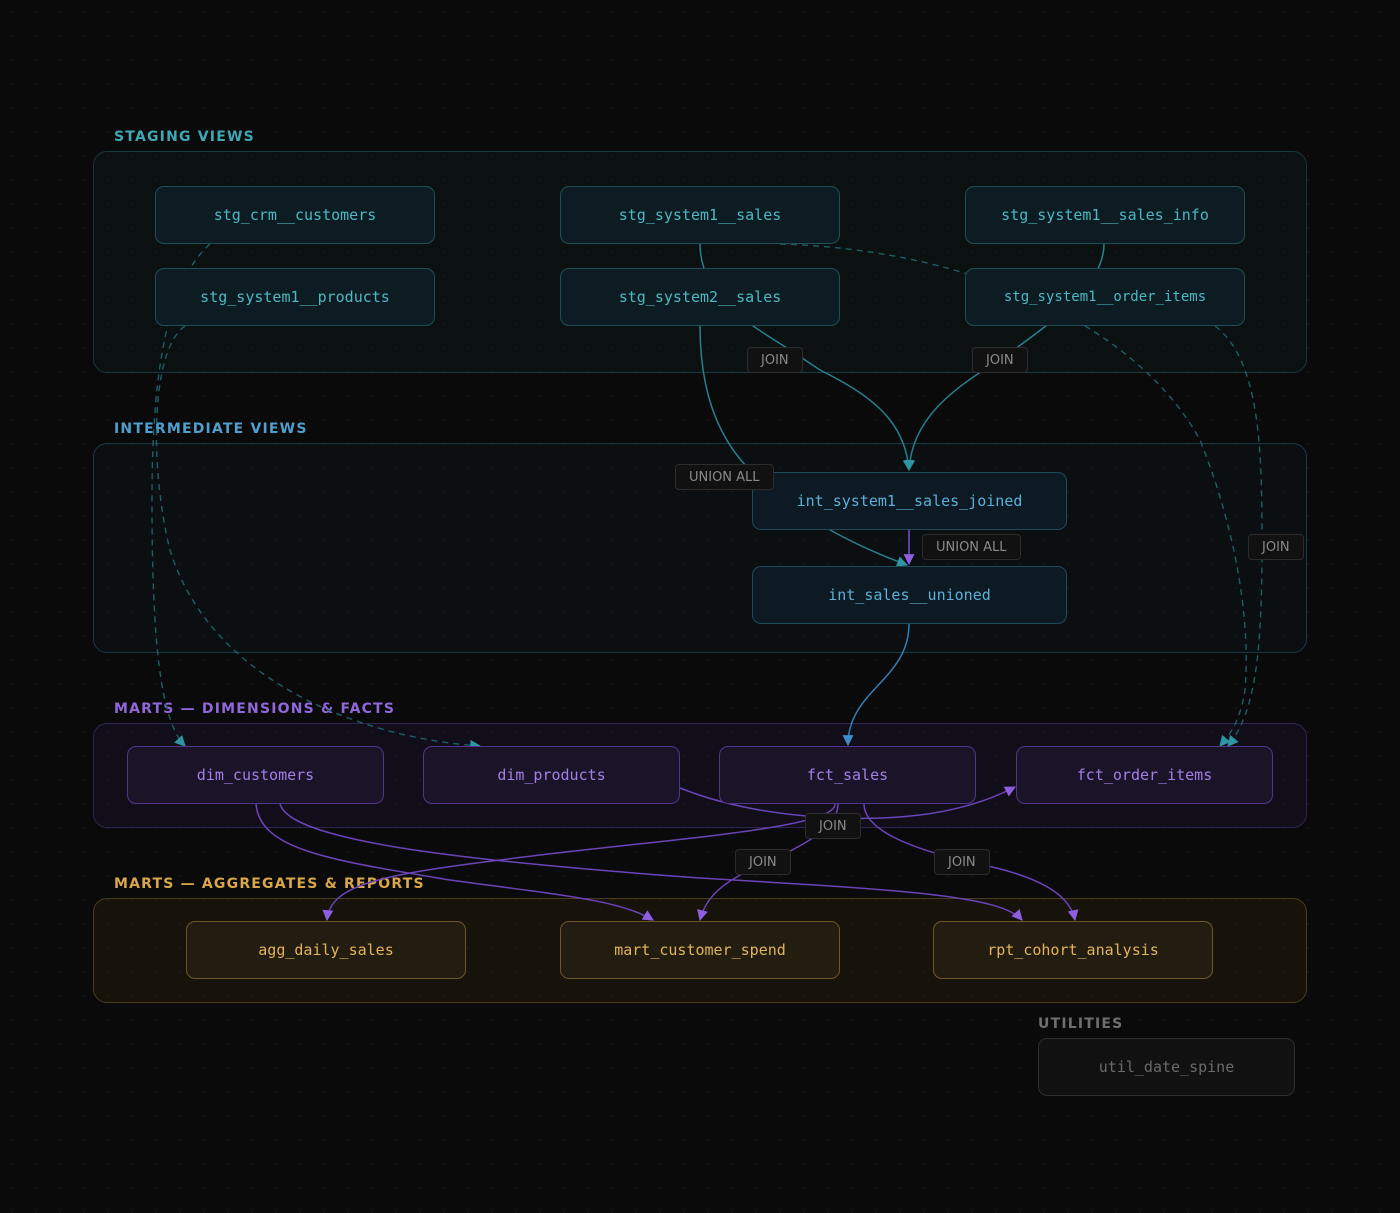 The height and width of the screenshot is (1213, 1400). What do you see at coordinates (763, 862) in the screenshot?
I see `edge-label-join-fct-mart: JOIN` at bounding box center [763, 862].